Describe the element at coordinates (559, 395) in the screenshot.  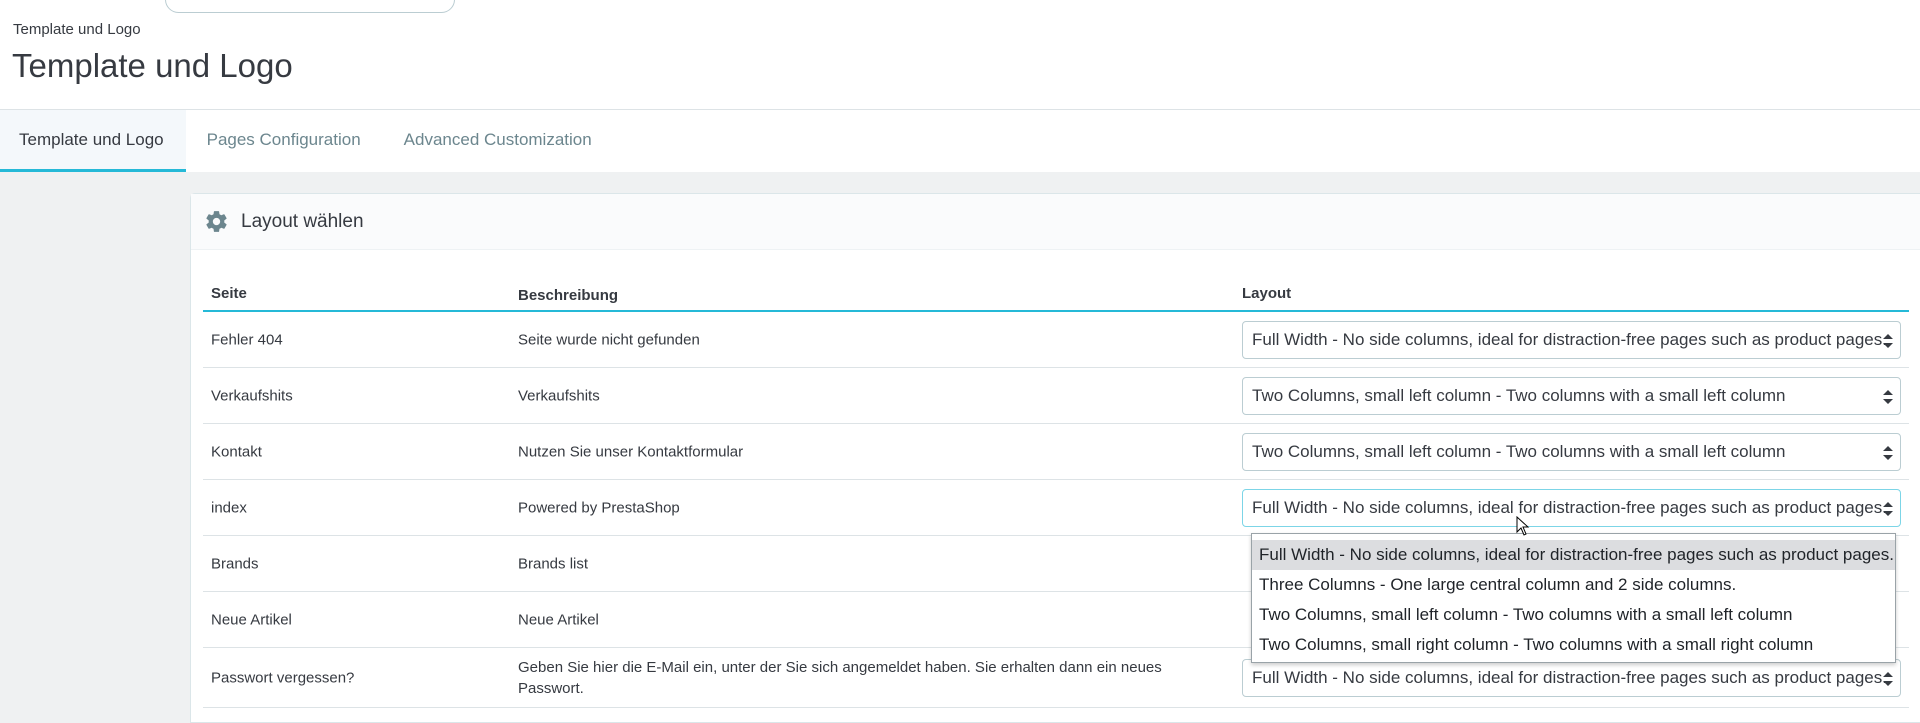
I see `row-description: Verkaufshits` at that location.